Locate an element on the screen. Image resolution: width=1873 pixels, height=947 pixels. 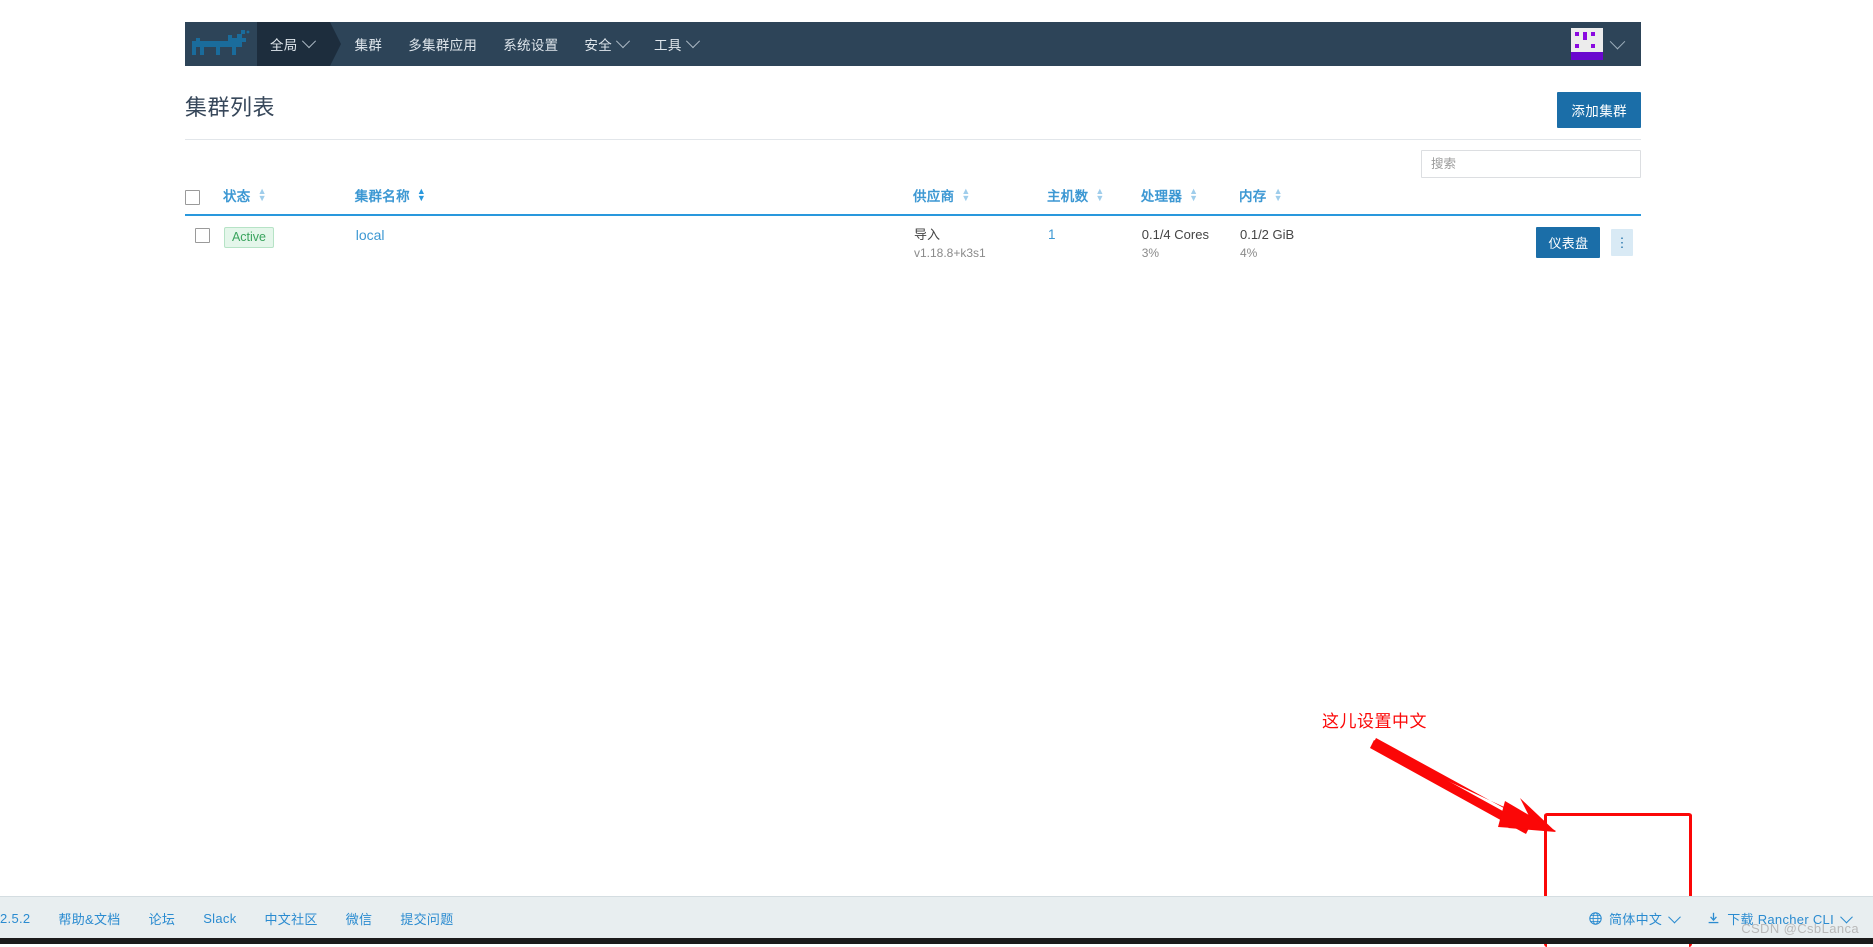
search-row is located at coordinates (913, 164).